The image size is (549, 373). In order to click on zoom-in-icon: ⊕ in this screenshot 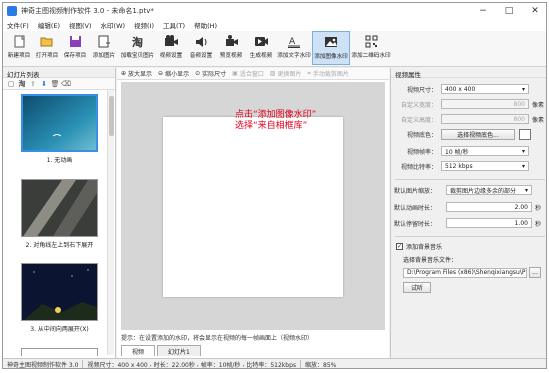, I will do `click(124, 73)`.